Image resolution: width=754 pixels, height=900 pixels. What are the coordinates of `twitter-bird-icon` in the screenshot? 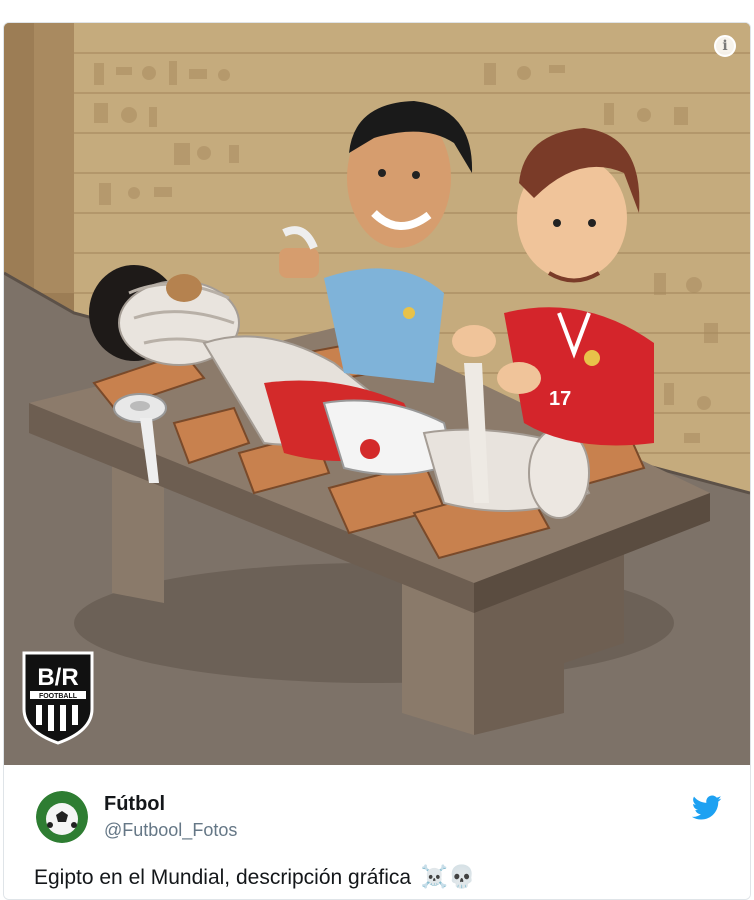 It's located at (707, 808).